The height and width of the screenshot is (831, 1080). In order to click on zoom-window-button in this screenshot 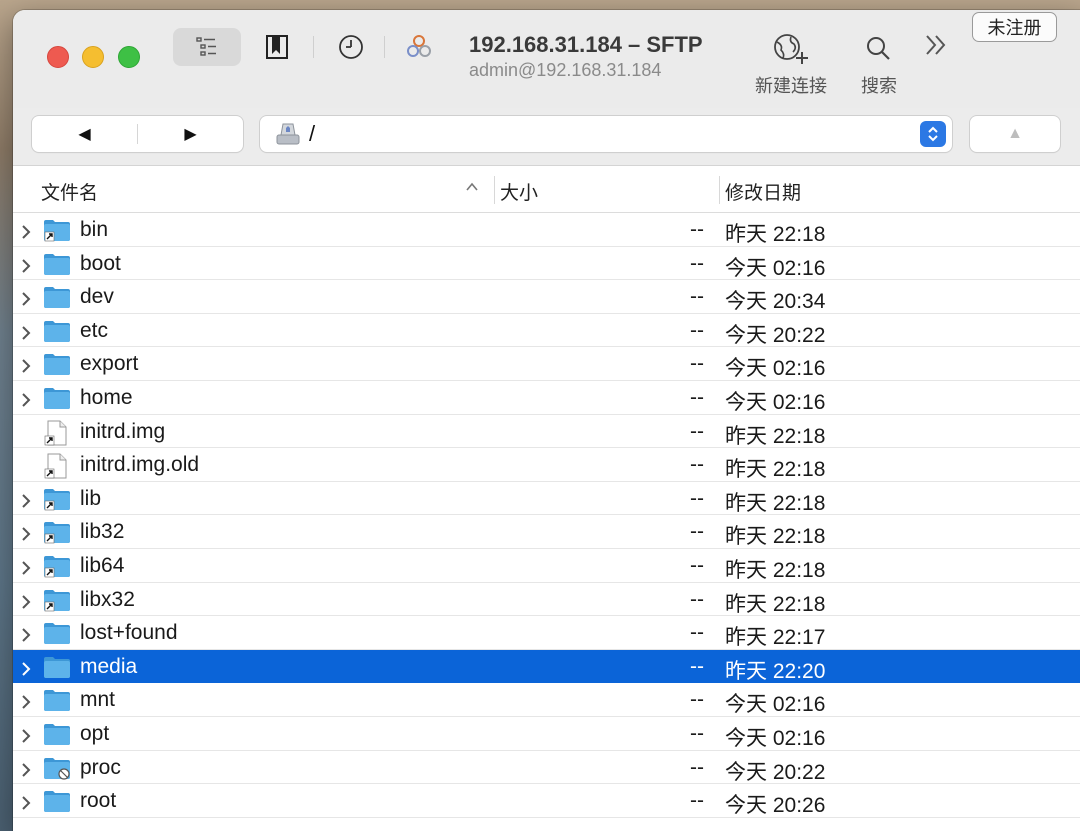, I will do `click(129, 57)`.